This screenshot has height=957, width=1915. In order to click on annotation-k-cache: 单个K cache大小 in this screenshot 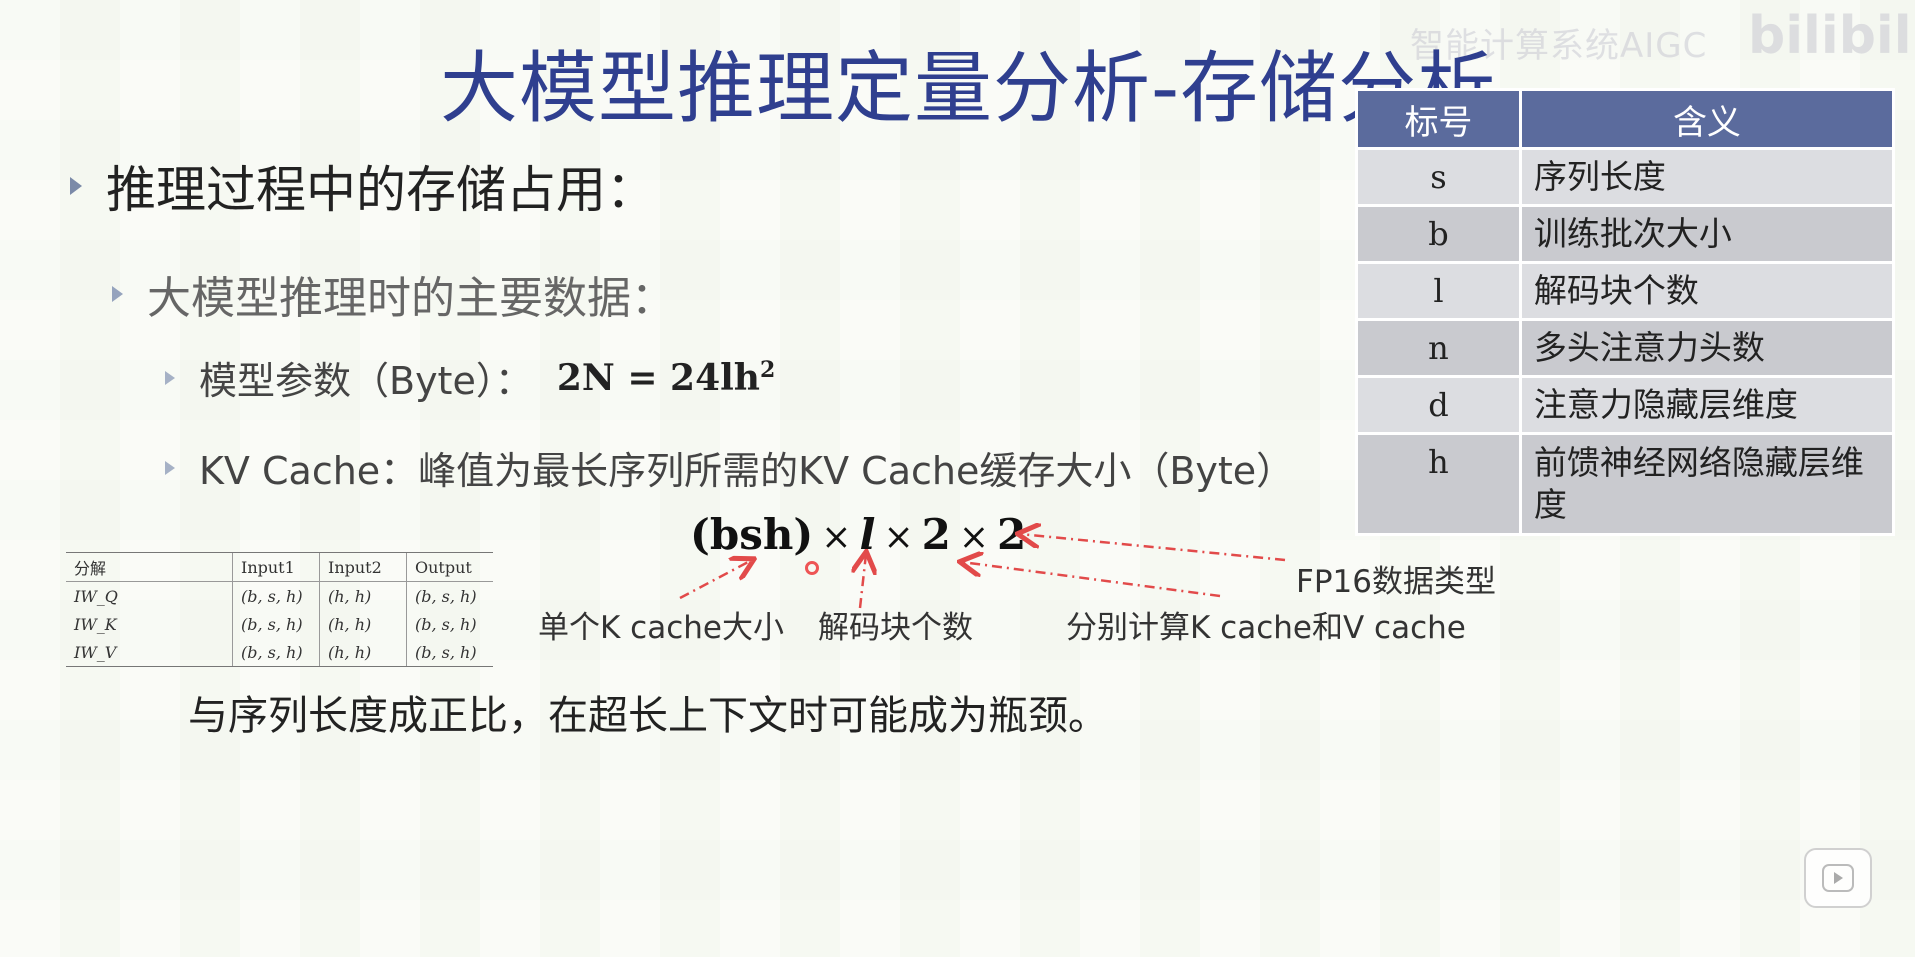, I will do `click(661, 628)`.